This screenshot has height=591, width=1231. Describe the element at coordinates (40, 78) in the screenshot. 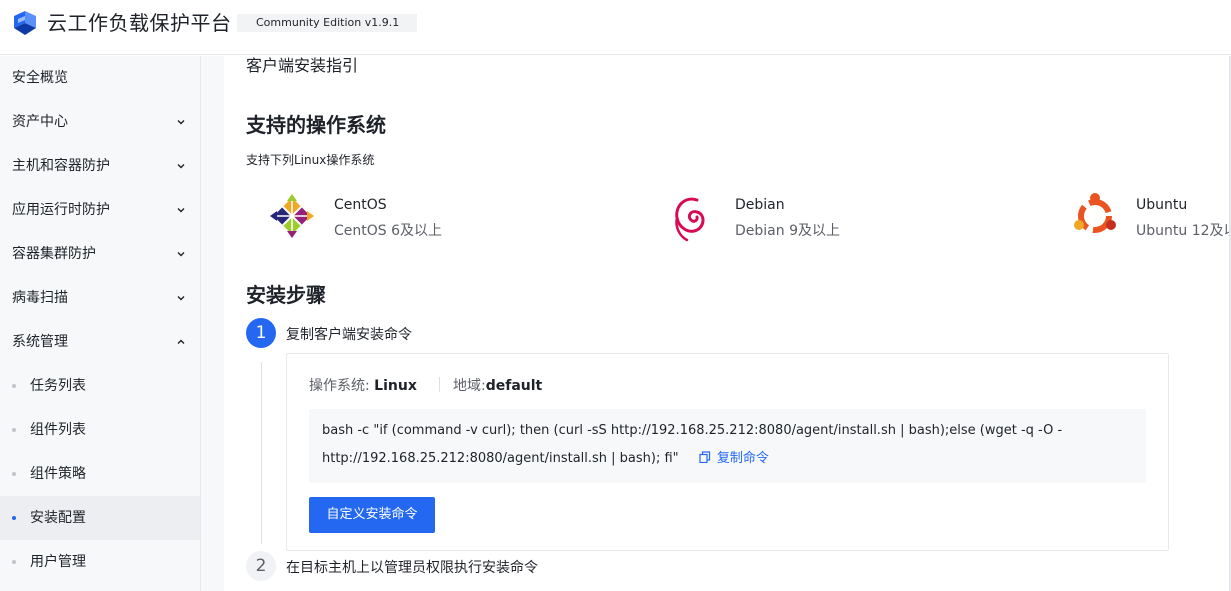

I see `sidebar-item-label: 安全概览` at that location.